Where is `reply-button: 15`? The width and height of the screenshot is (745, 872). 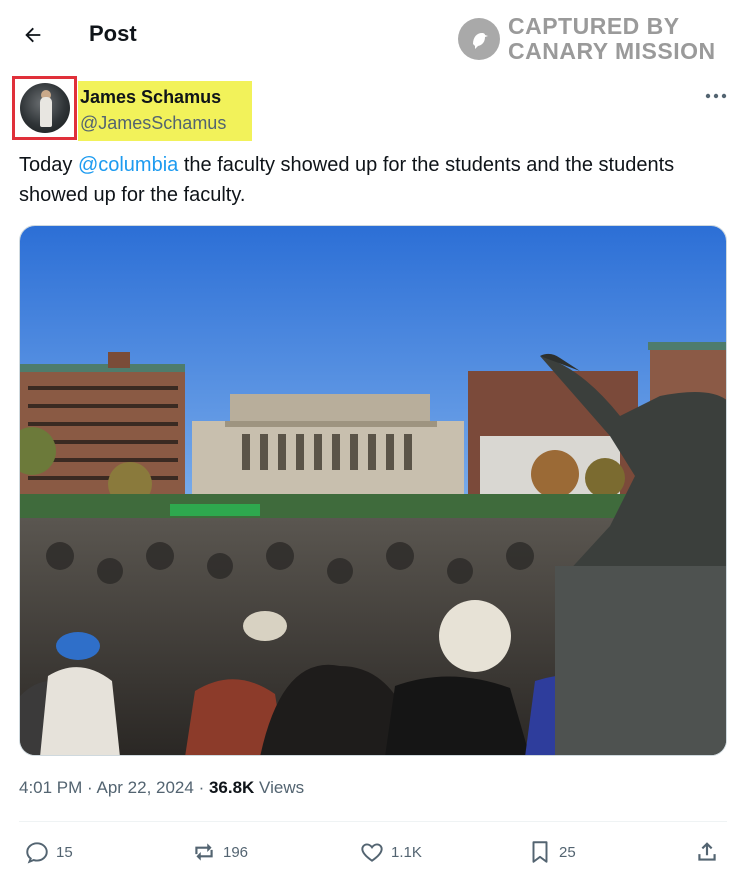
reply-button: 15 is located at coordinates (48, 852).